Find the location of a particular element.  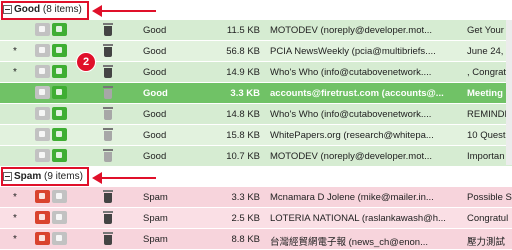

subject-cell: Congratul is located at coordinates (488, 218).